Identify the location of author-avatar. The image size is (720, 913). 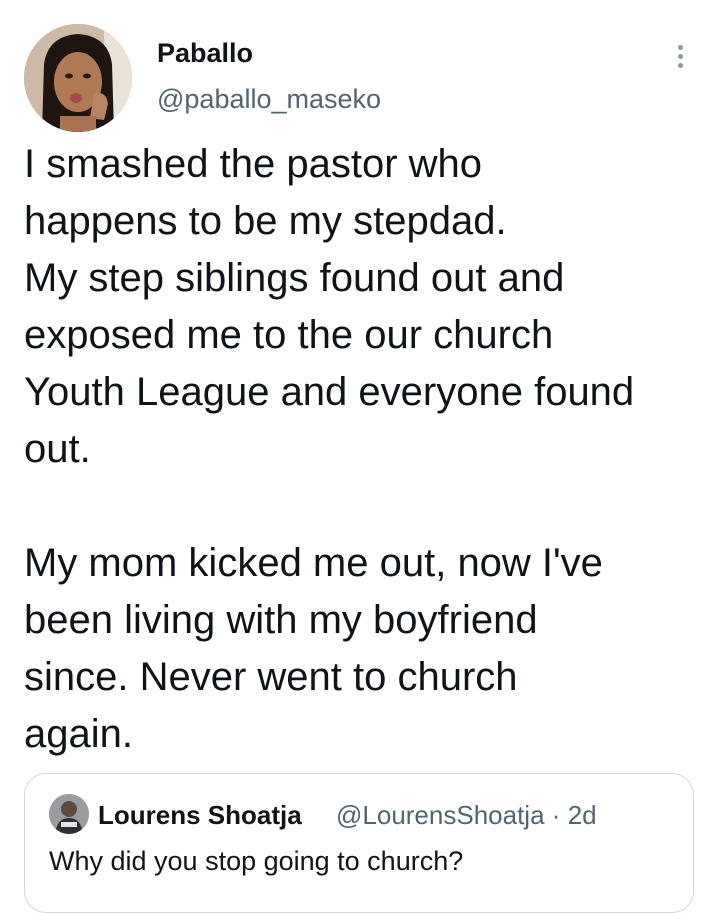
(78, 78).